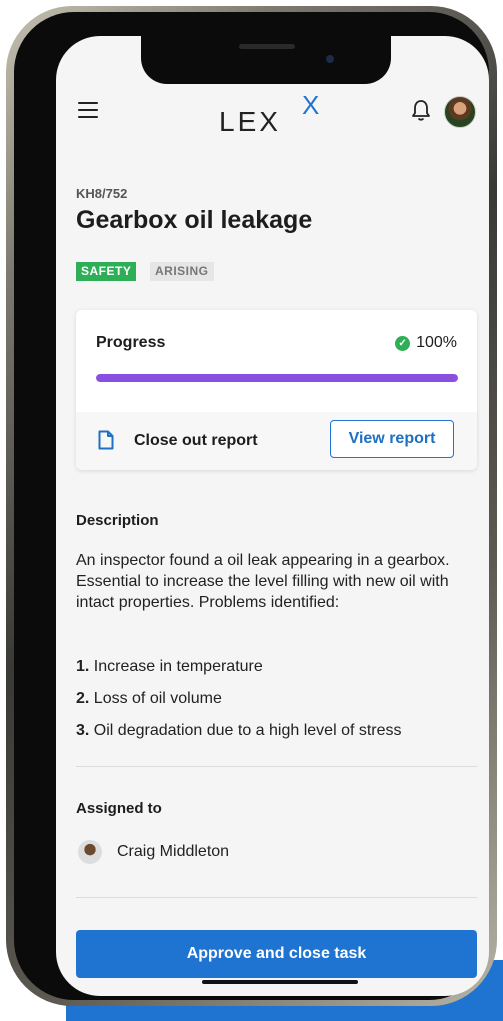 The width and height of the screenshot is (503, 1021). Describe the element at coordinates (117, 520) in the screenshot. I see `description-heading: Description` at that location.